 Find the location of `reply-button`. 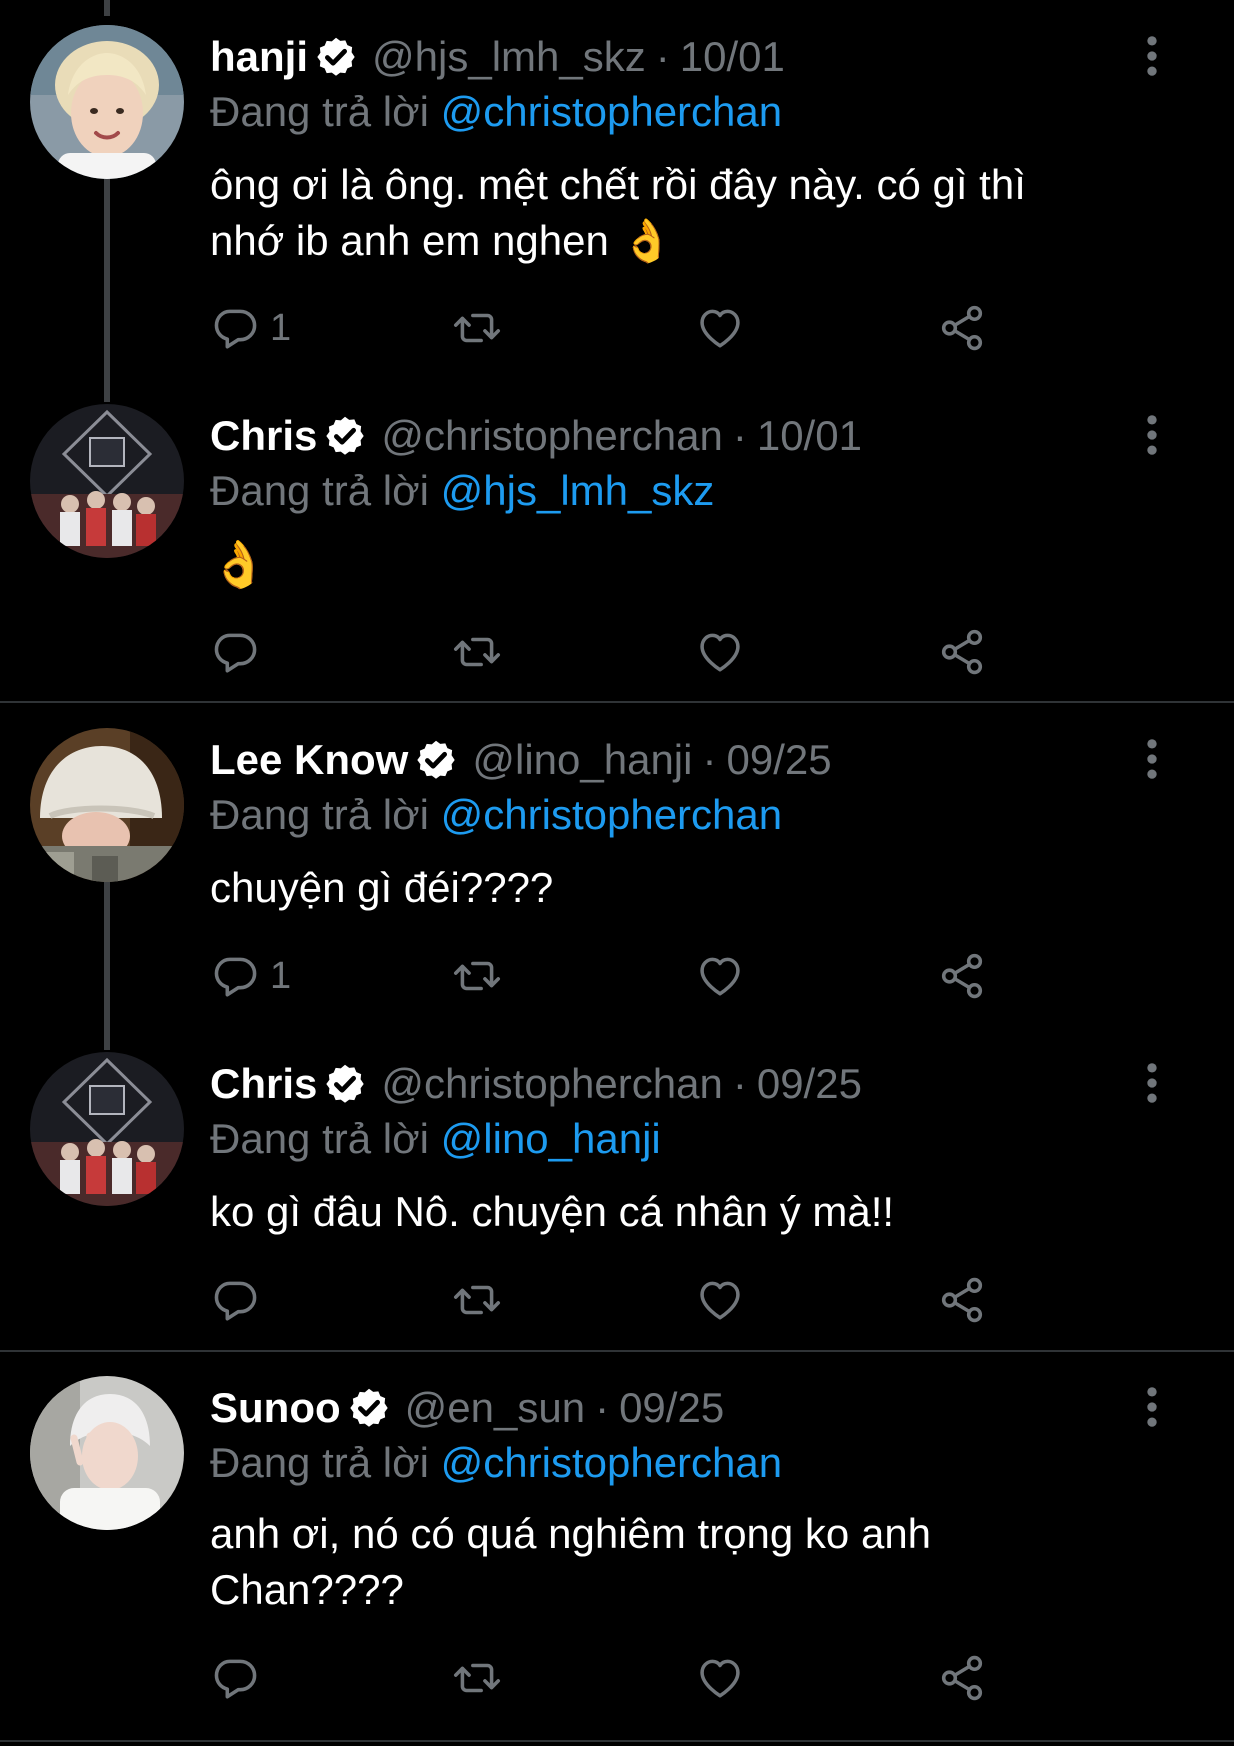

reply-button is located at coordinates (240, 1678).